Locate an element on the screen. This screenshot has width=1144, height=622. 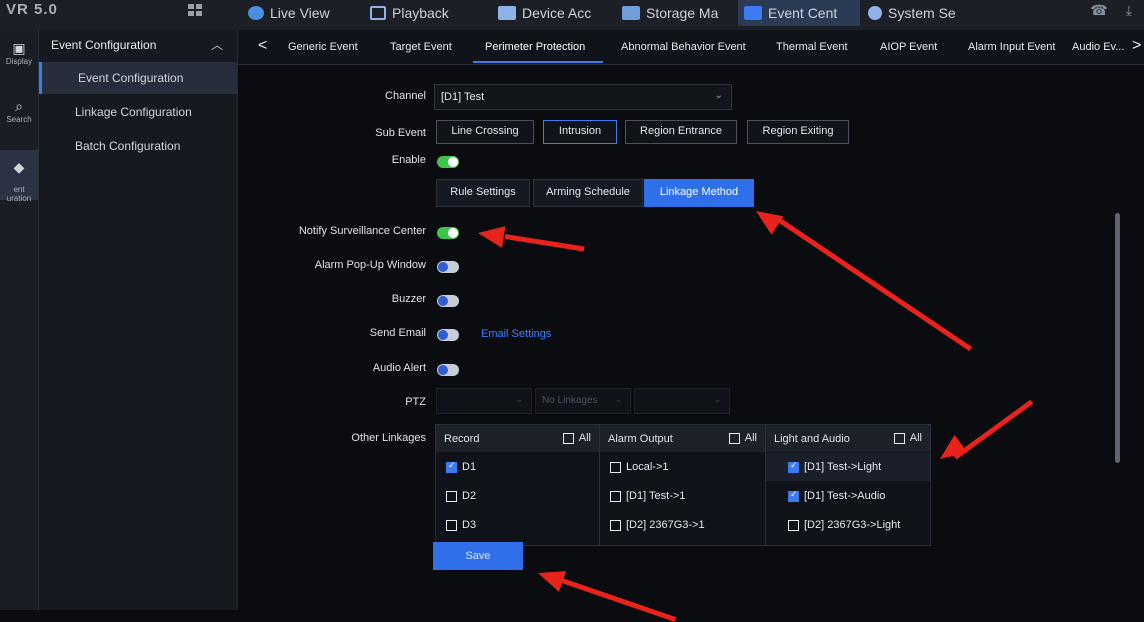
record-select-all: All is located at coordinates (576, 438).